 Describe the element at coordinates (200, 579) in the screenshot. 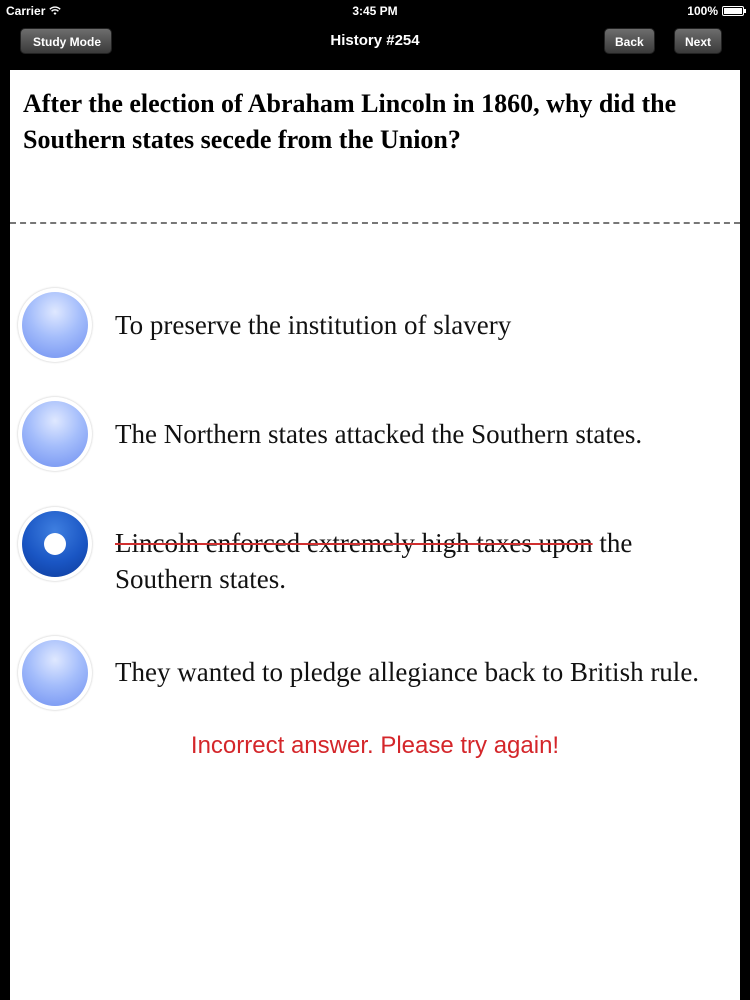

I see `answer-text-line2: Southern states.` at that location.